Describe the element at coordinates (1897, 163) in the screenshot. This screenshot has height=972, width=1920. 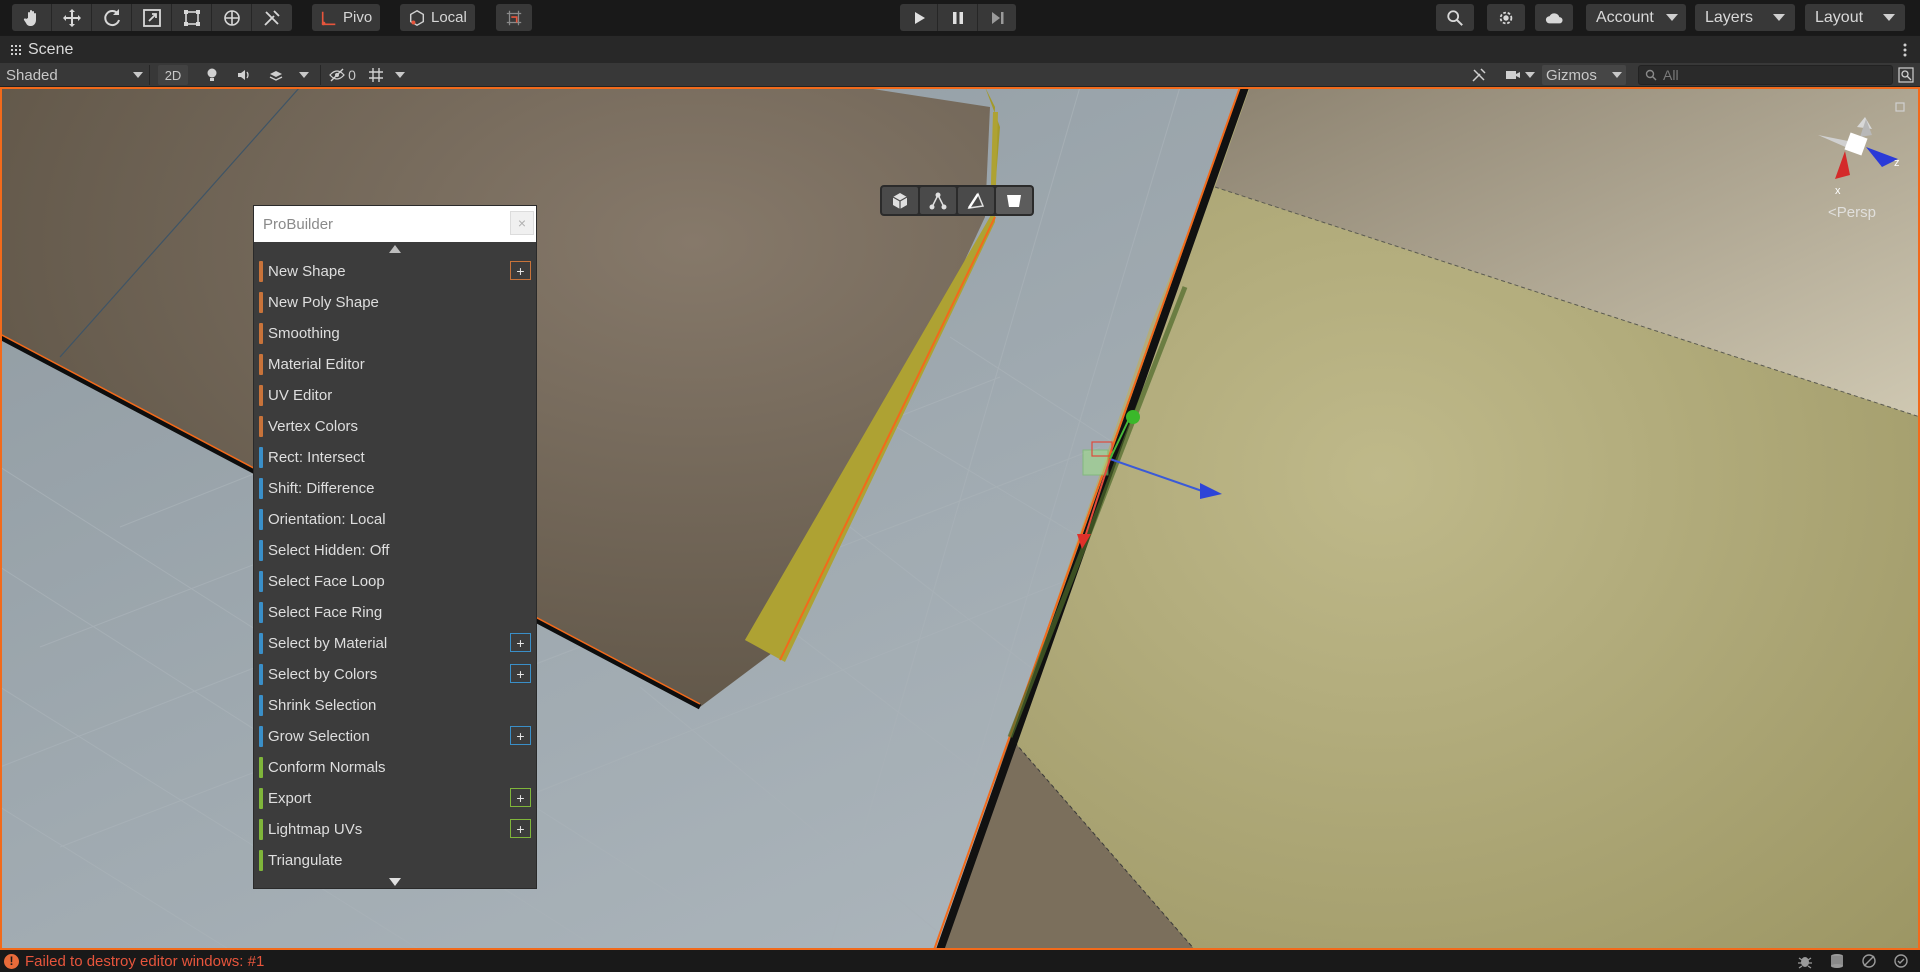
I see `axis-z-label: z` at that location.